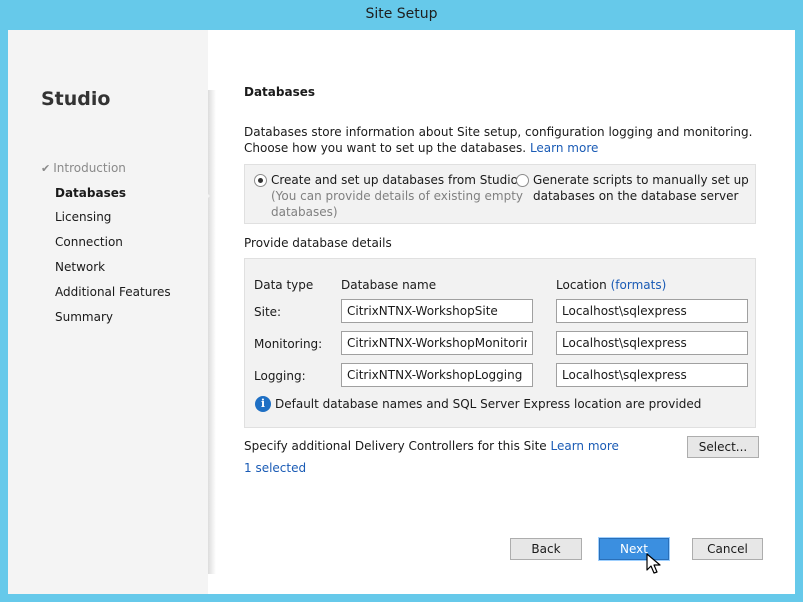 This screenshot has width=803, height=602. Describe the element at coordinates (284, 285) in the screenshot. I see `header-data-type: Data type` at that location.